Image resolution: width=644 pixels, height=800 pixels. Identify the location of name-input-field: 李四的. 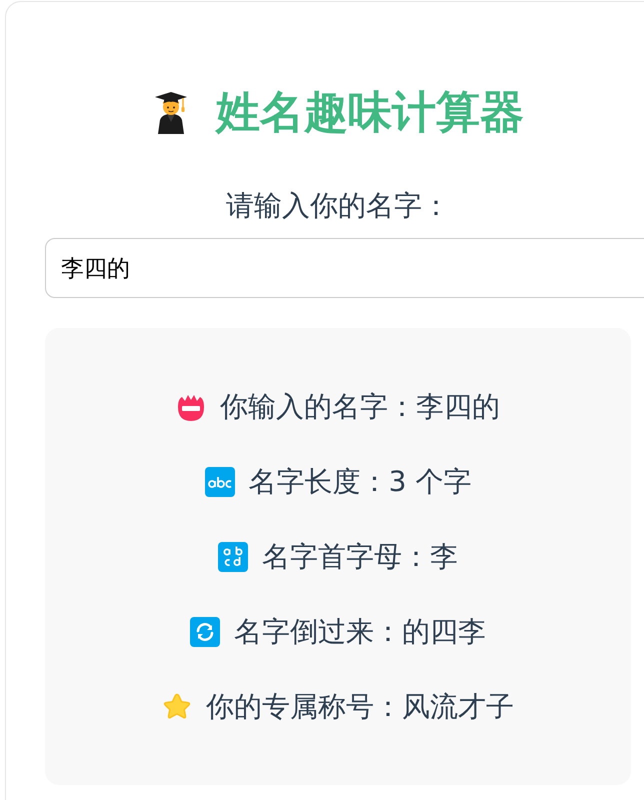
(344, 268).